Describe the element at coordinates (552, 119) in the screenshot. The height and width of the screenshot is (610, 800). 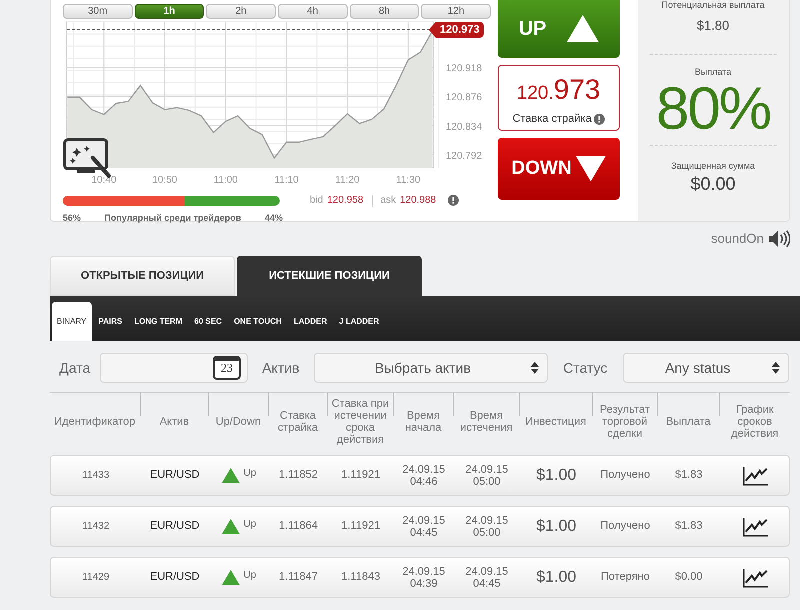
I see `strike-label: Ставка страйка` at that location.